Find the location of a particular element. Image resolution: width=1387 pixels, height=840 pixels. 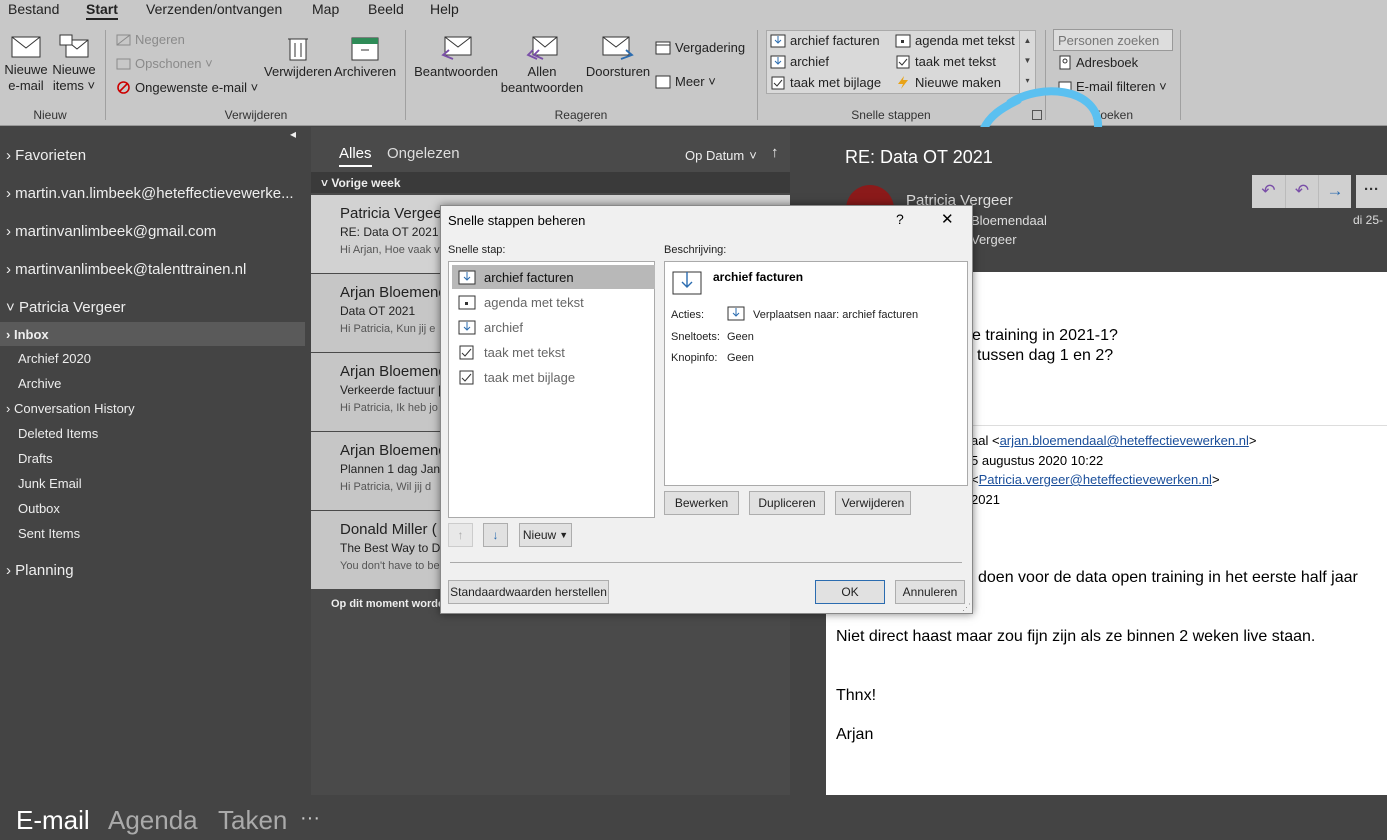

menu-help: Help is located at coordinates (444, 9).